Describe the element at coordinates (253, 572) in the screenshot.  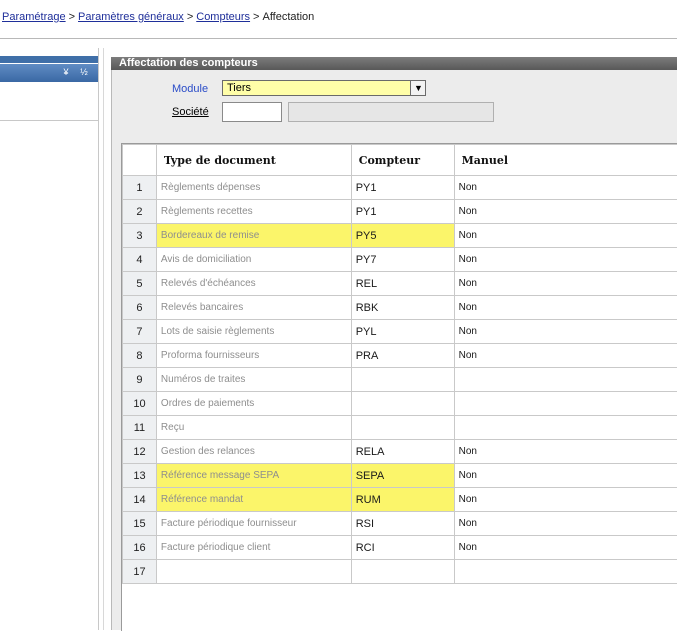
I see `document-type-cell` at that location.